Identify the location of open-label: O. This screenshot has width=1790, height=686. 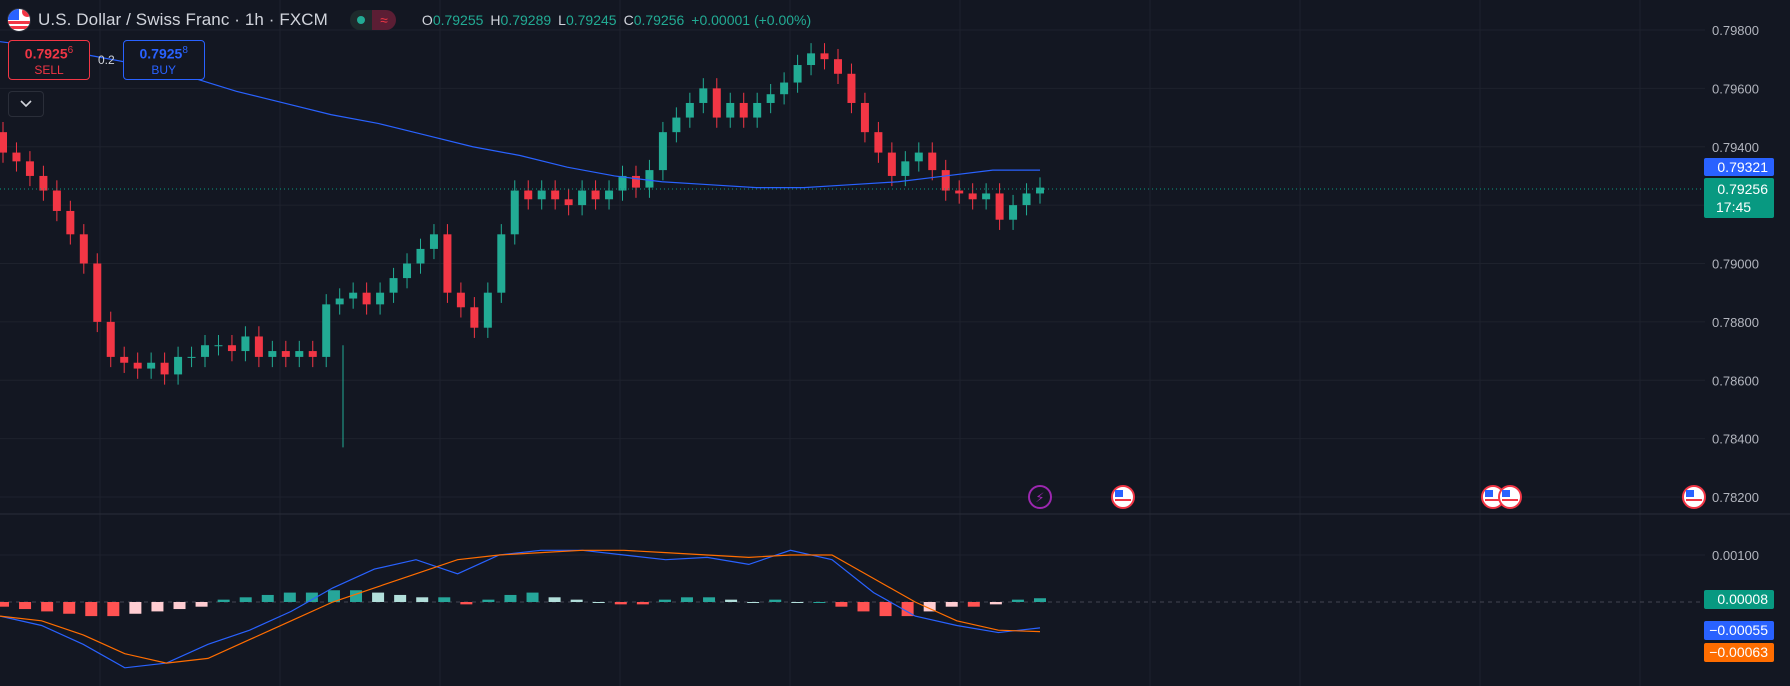
(427, 20).